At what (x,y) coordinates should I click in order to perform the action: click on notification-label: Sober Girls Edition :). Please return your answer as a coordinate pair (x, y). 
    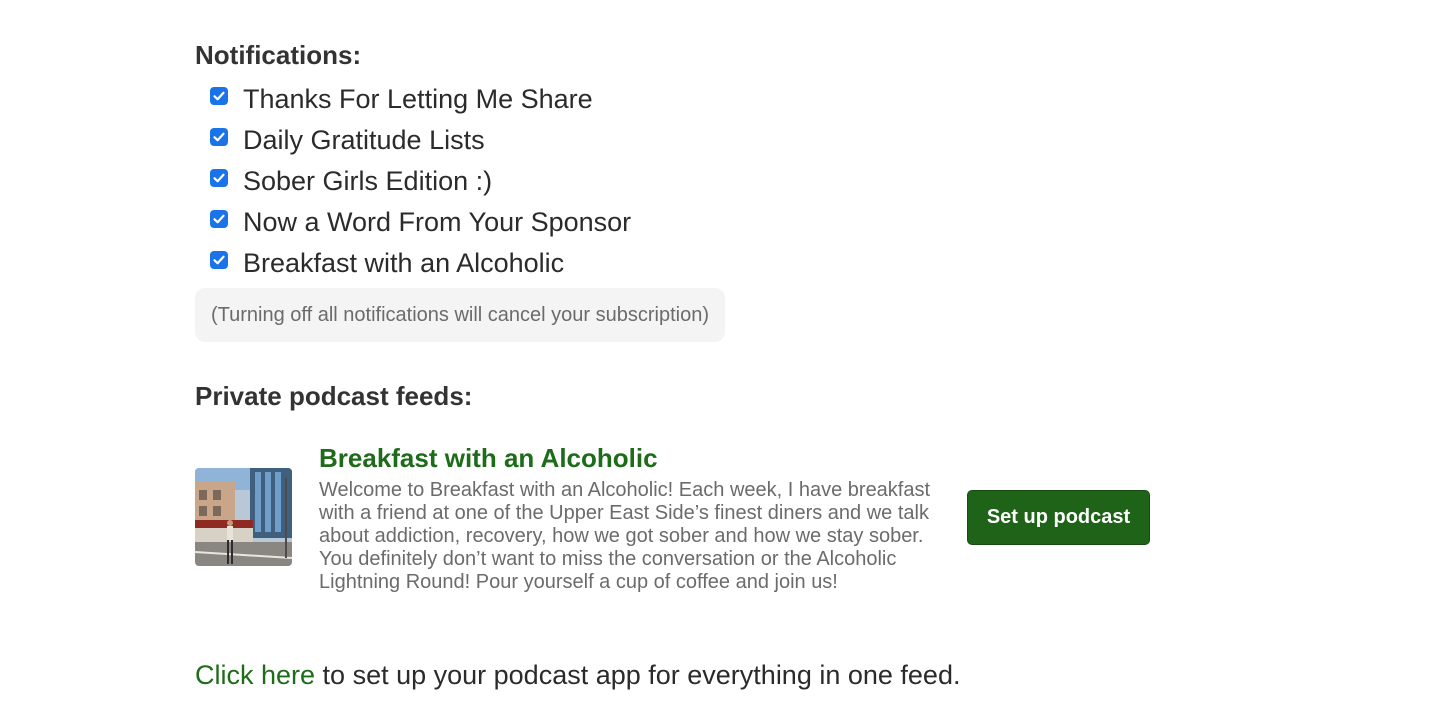
    Looking at the image, I should click on (368, 181).